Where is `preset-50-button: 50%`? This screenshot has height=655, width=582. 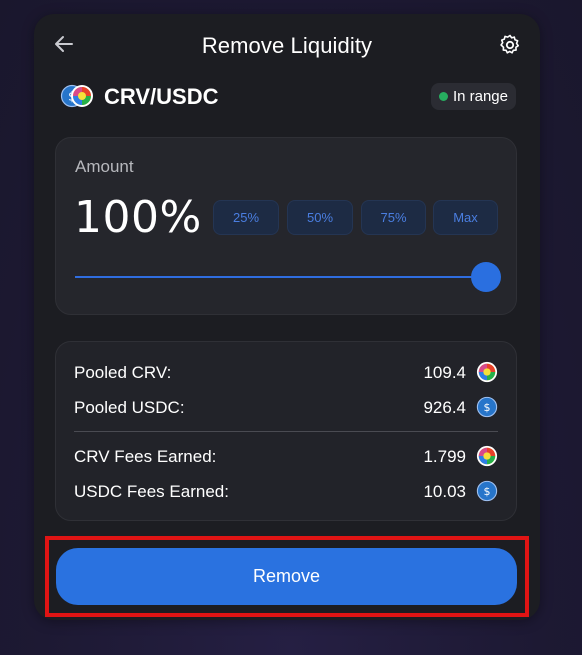
preset-50-button: 50% is located at coordinates (320, 217).